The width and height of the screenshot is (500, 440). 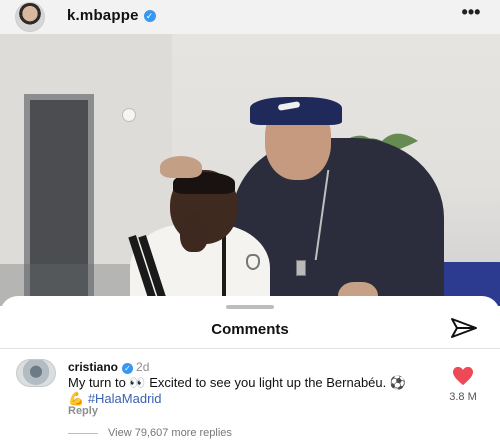 What do you see at coordinates (170, 433) in the screenshot?
I see `view-replies-button: View 79,607 more replies` at bounding box center [170, 433].